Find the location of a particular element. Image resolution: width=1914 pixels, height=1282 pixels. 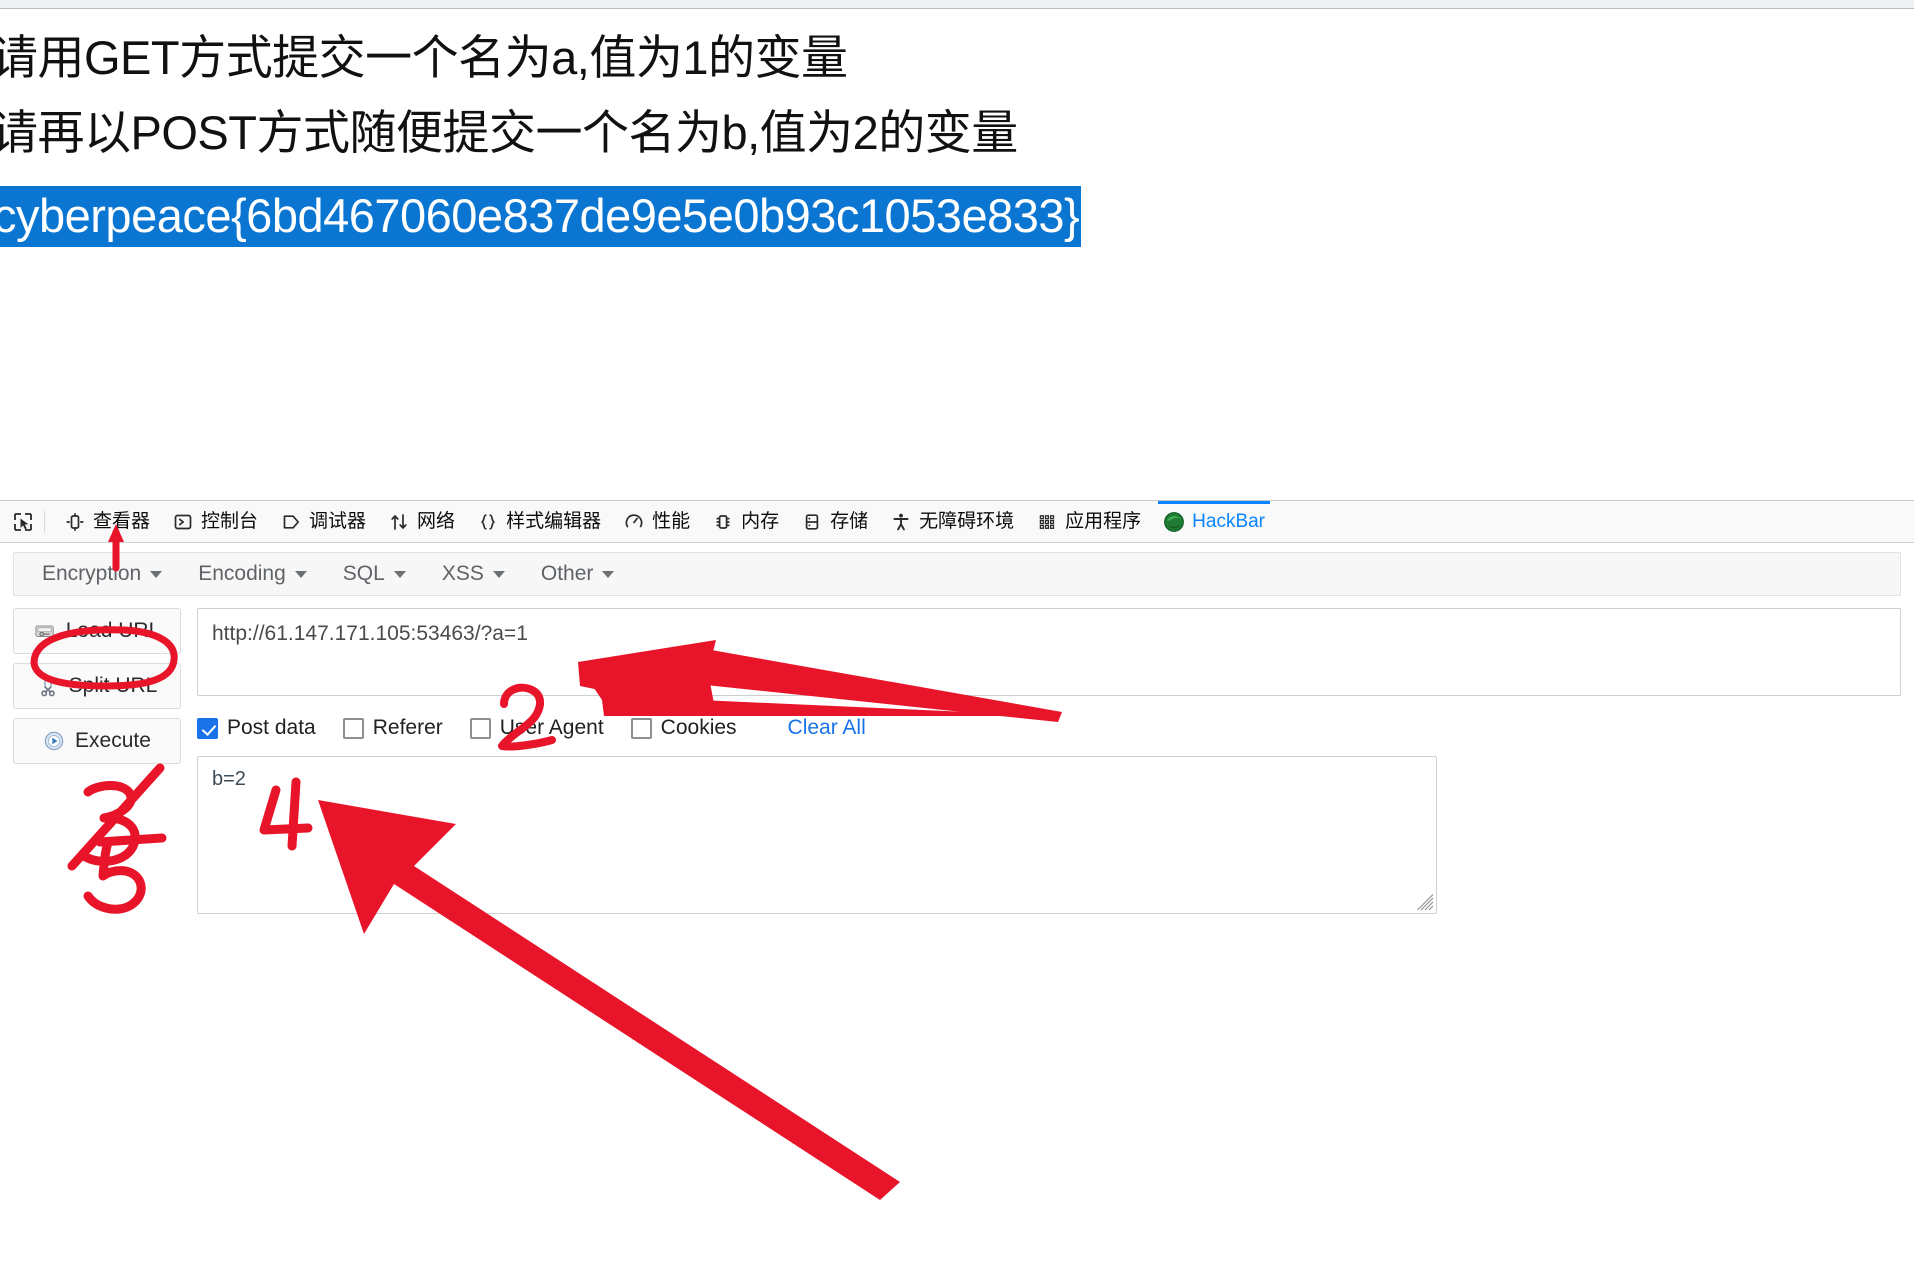

menu-sql: SQL is located at coordinates (374, 574).